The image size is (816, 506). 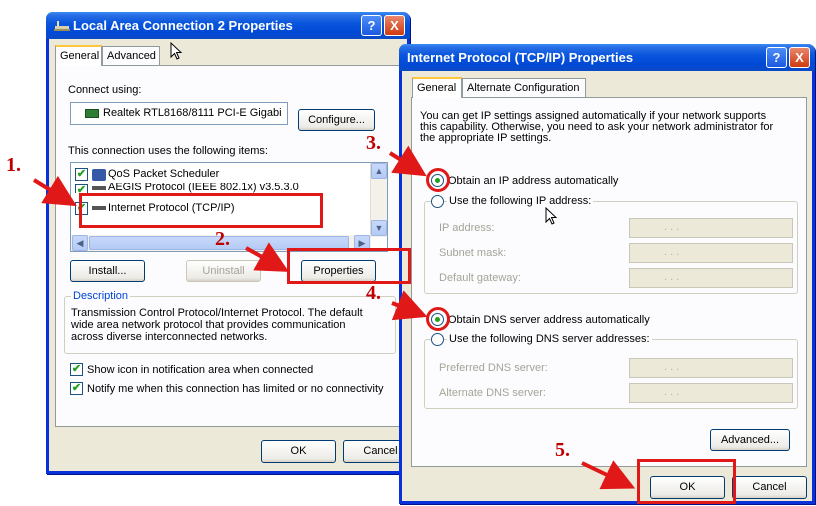 What do you see at coordinates (437, 87) in the screenshot?
I see `tcpip-tab-general: General` at bounding box center [437, 87].